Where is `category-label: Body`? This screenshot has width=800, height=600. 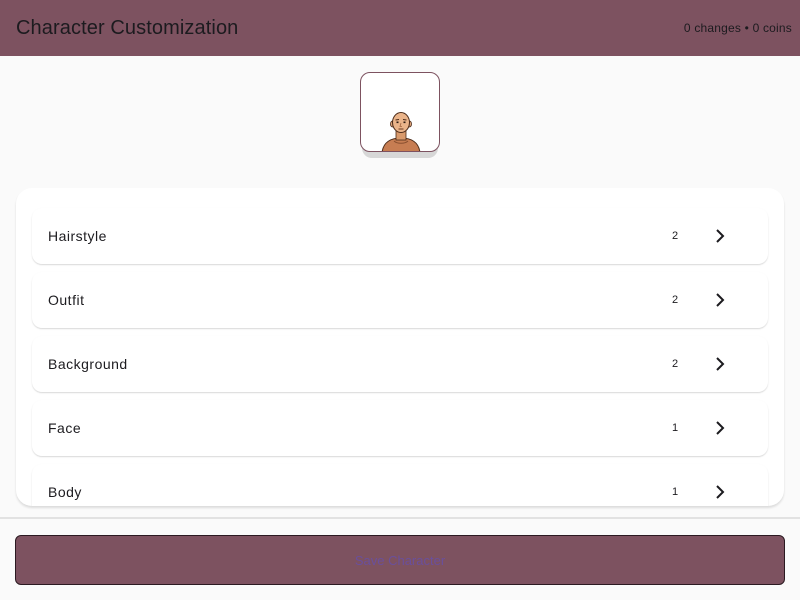
category-label: Body is located at coordinates (65, 492).